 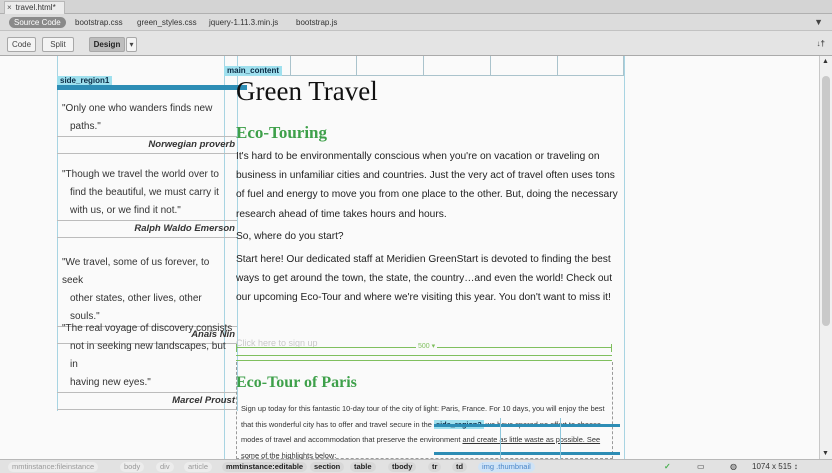 What do you see at coordinates (253, 71) in the screenshot?
I see `main-content-label: main_content` at bounding box center [253, 71].